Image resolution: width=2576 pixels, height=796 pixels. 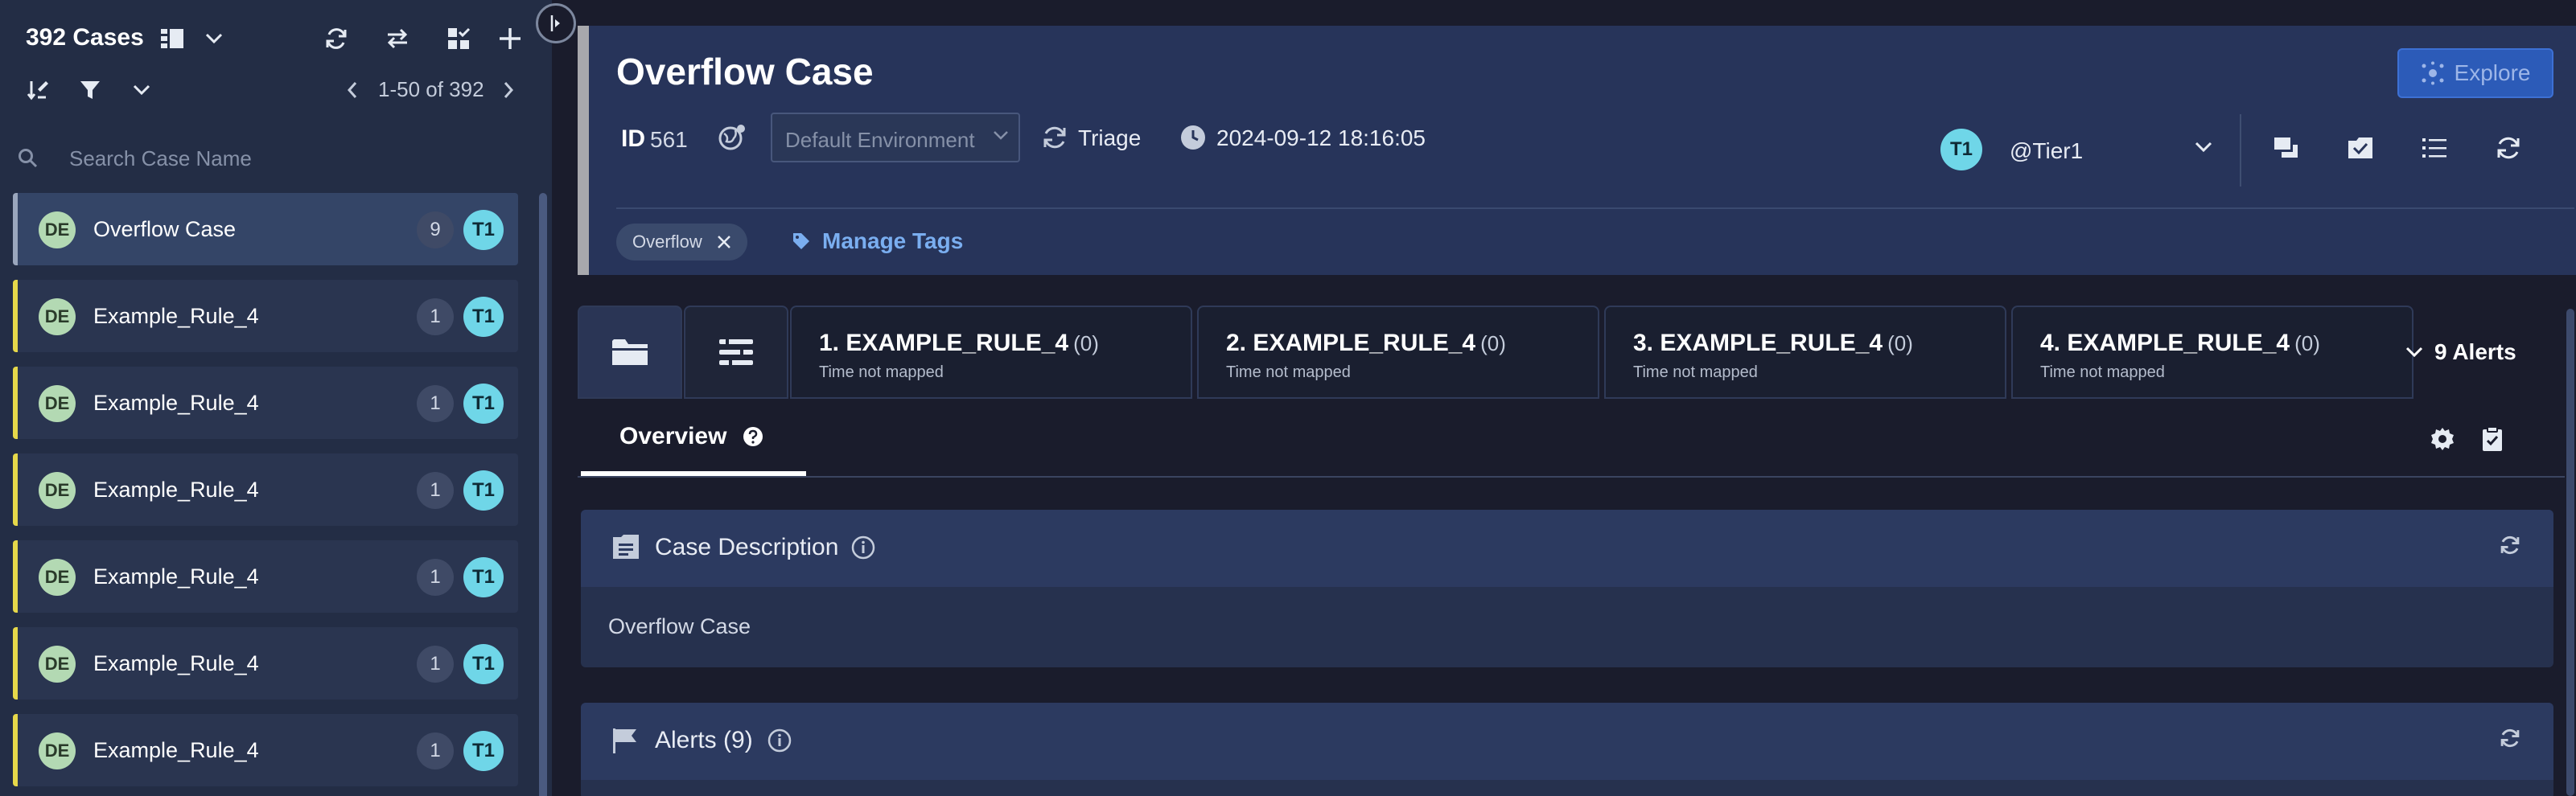 I want to click on environment-select: Default Environment, so click(x=895, y=137).